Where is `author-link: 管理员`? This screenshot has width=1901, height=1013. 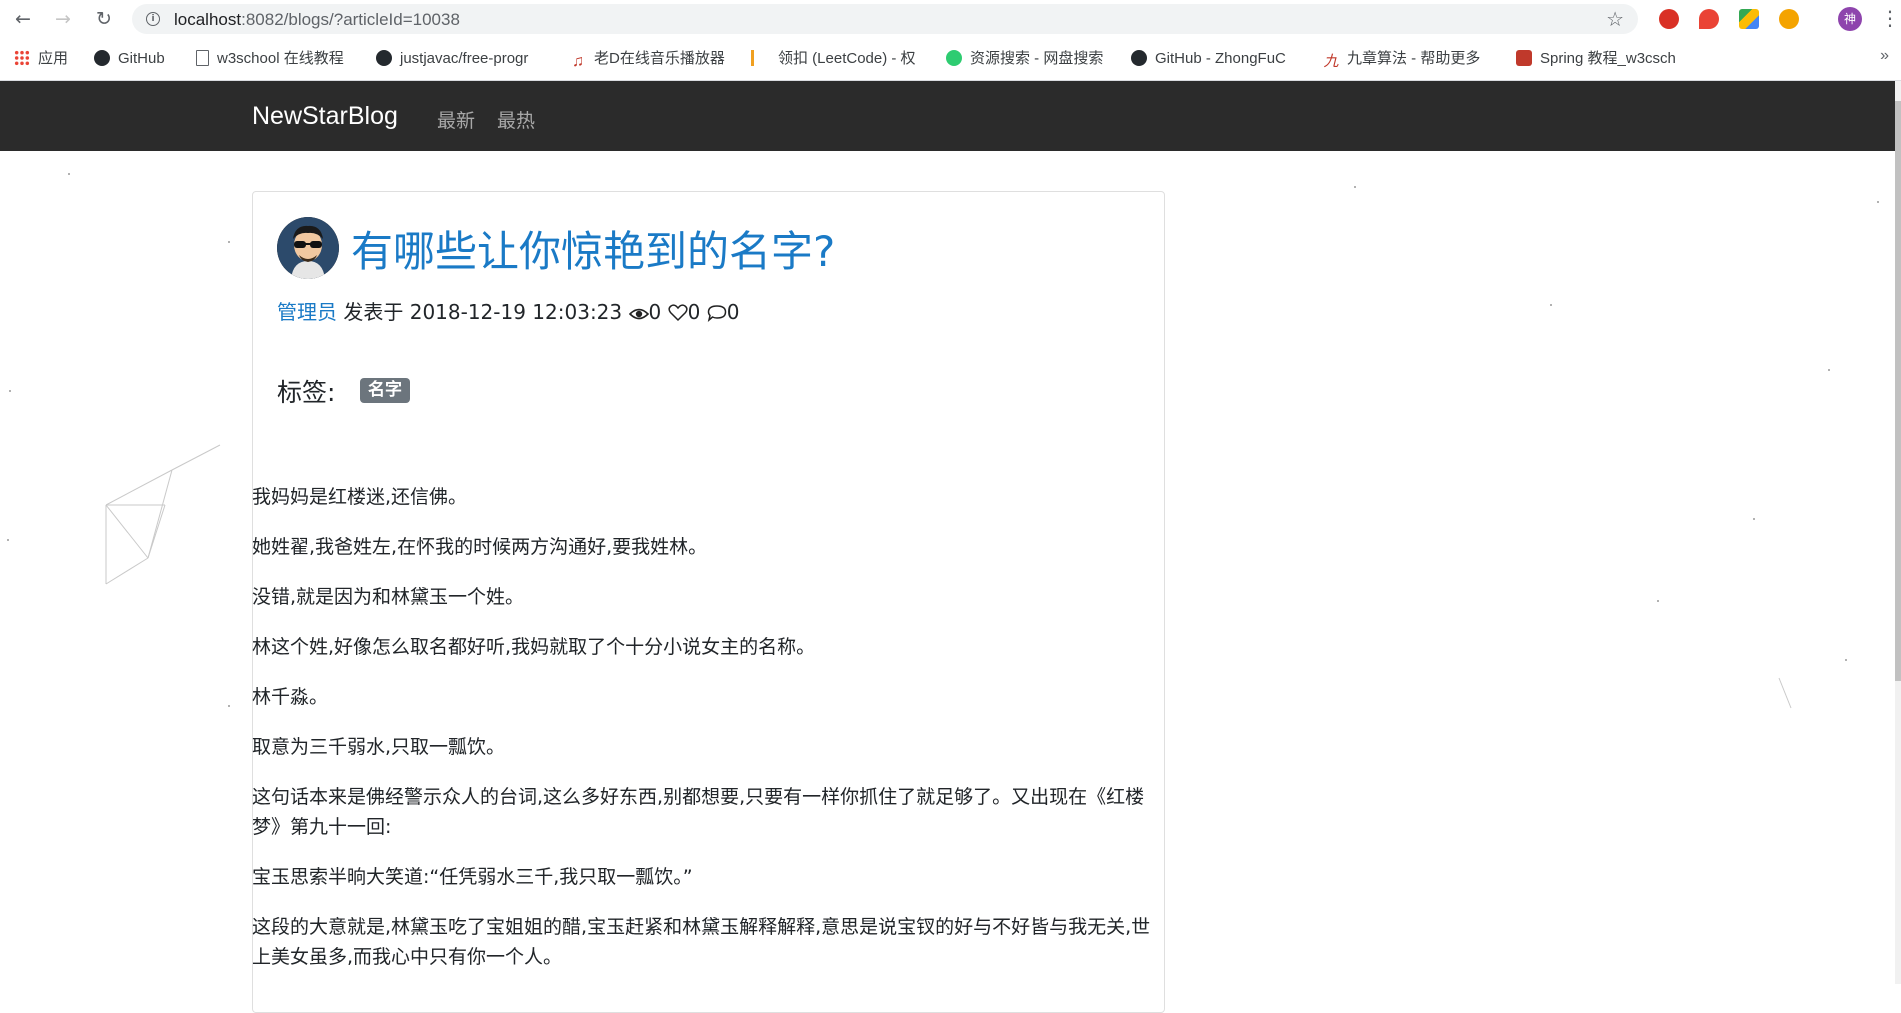
author-link: 管理员 is located at coordinates (307, 312).